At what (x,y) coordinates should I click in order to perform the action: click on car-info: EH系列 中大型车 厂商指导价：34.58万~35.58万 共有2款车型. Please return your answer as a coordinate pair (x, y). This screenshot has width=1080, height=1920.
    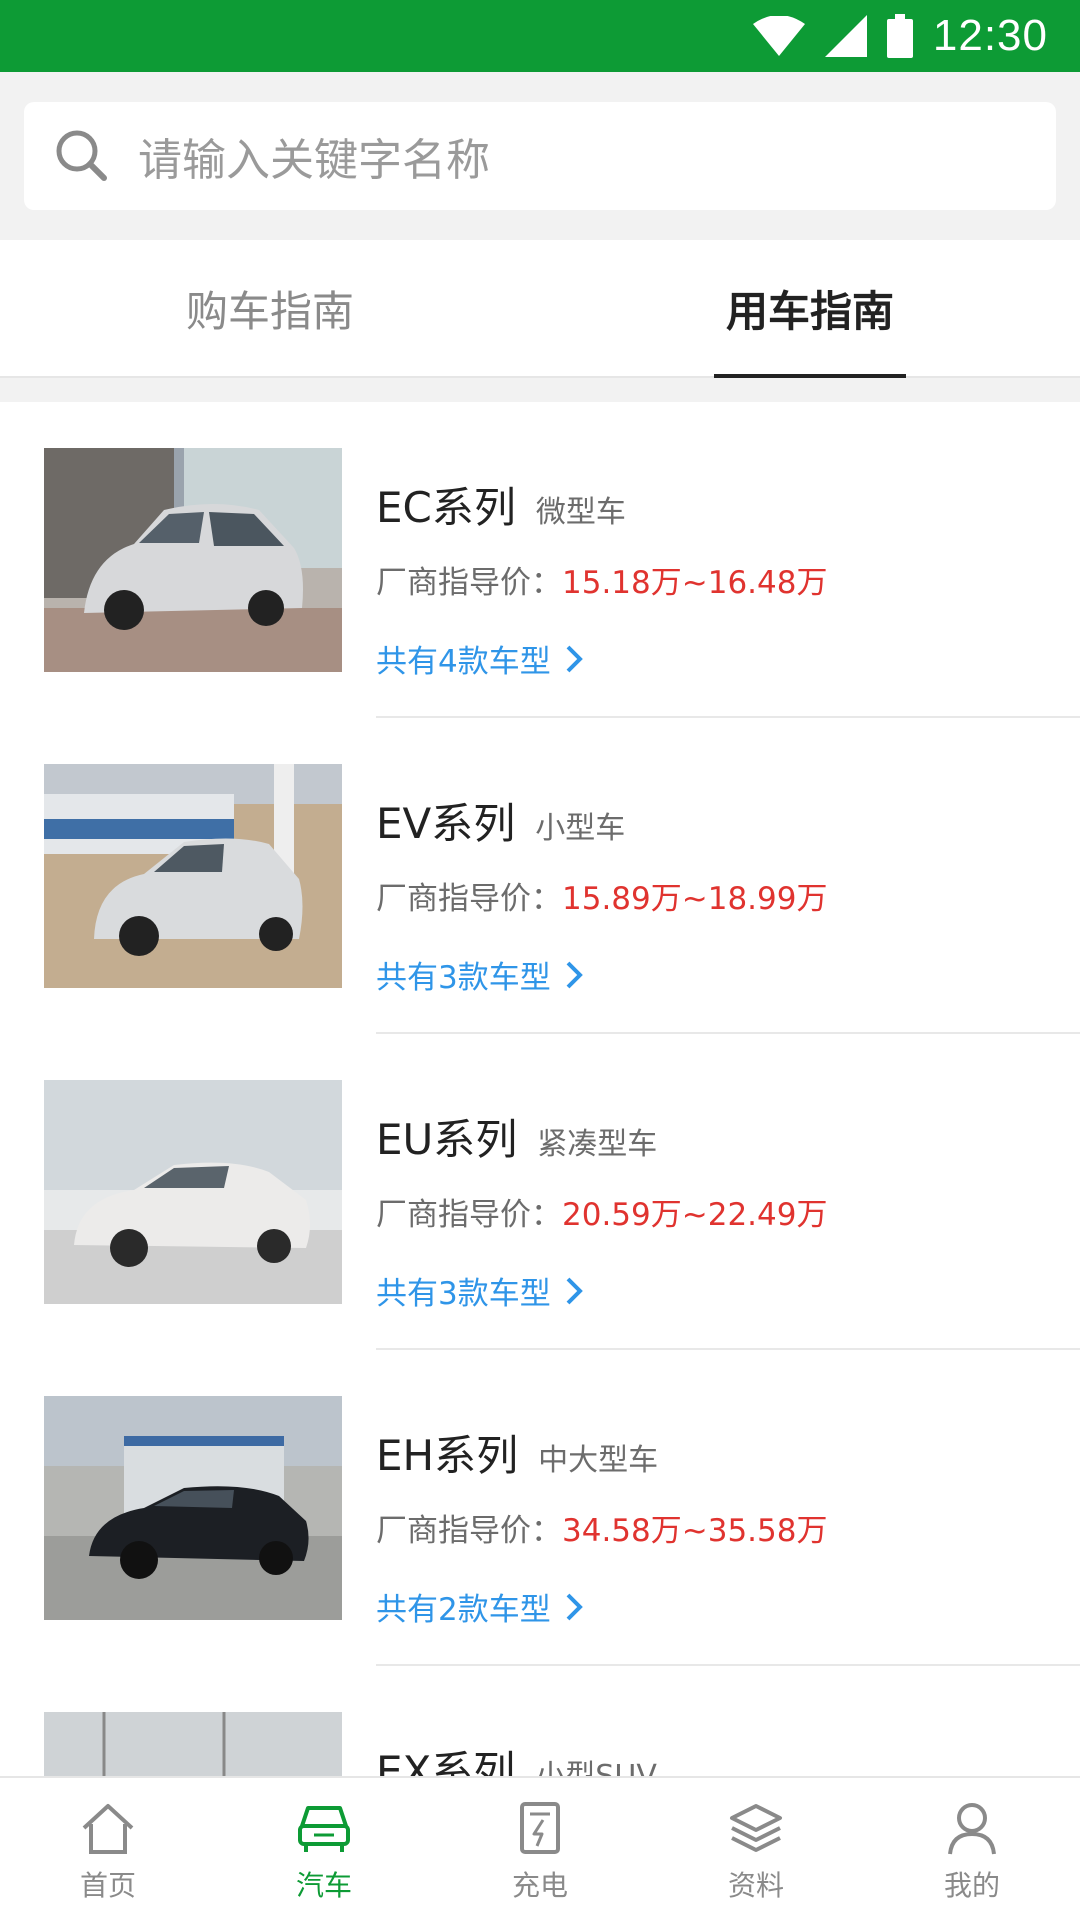
    Looking at the image, I should click on (728, 1525).